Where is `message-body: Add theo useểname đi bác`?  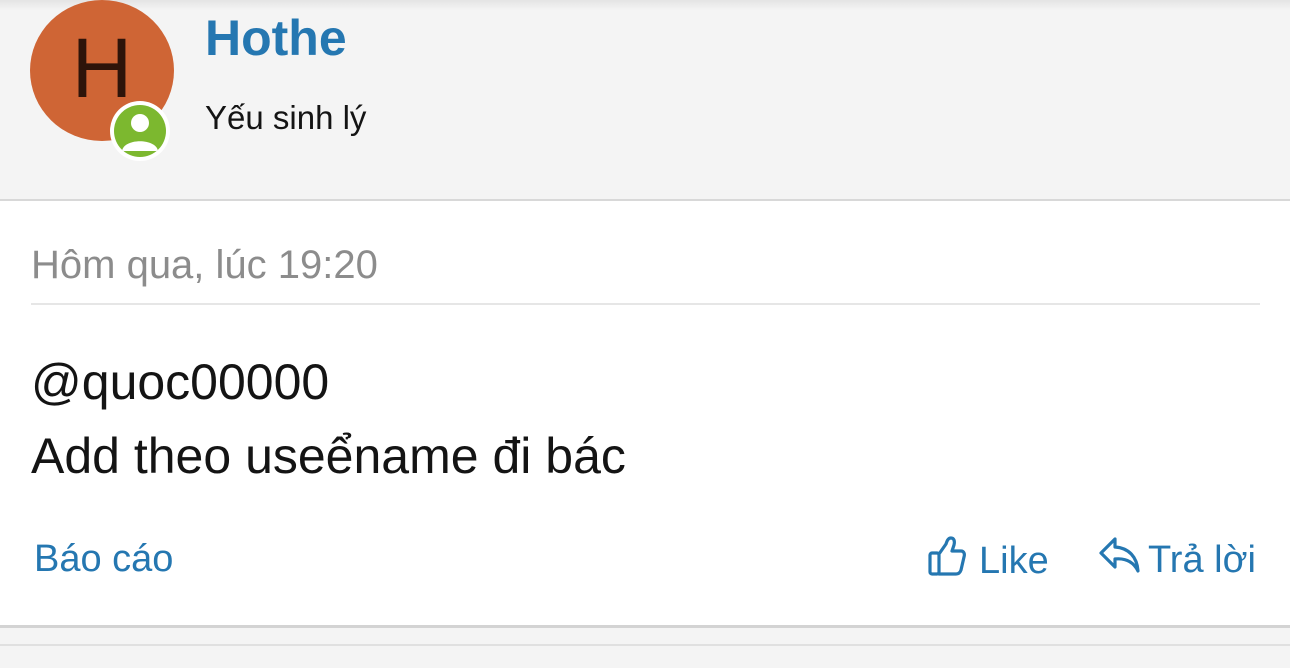
message-body: Add theo useểname đi bác is located at coordinates (328, 456).